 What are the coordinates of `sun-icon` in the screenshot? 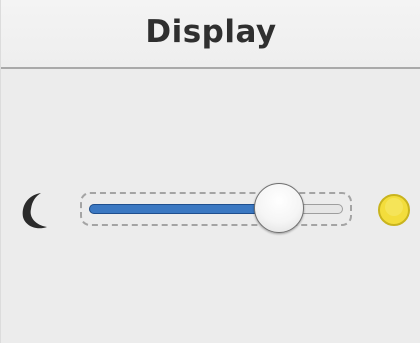 It's located at (394, 210).